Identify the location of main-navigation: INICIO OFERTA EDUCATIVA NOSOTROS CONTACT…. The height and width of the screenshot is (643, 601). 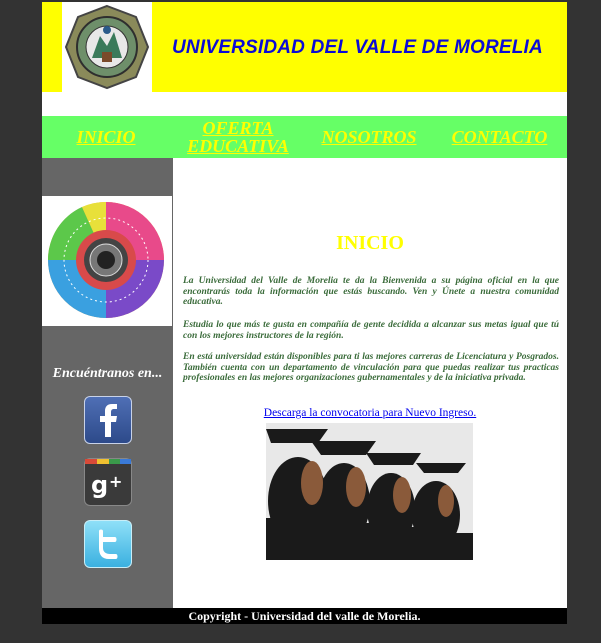
(304, 137).